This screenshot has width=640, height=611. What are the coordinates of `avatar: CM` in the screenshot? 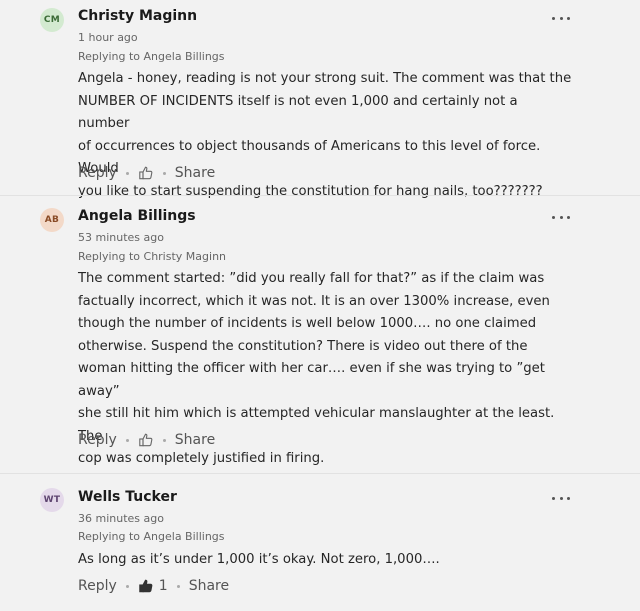 It's located at (52, 20).